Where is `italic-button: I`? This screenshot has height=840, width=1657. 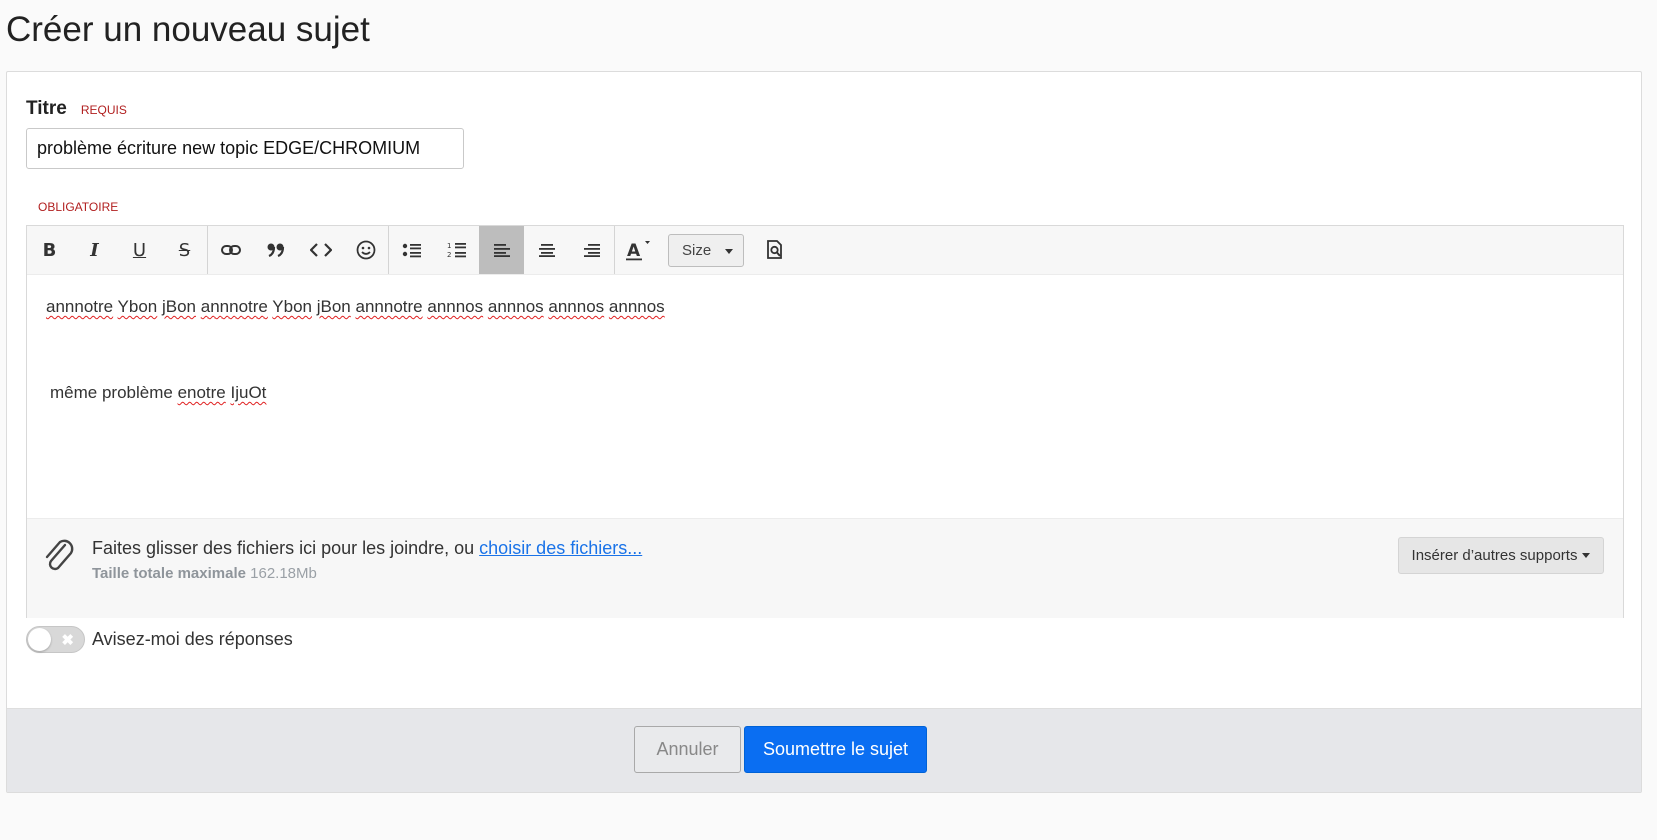 italic-button: I is located at coordinates (94, 250).